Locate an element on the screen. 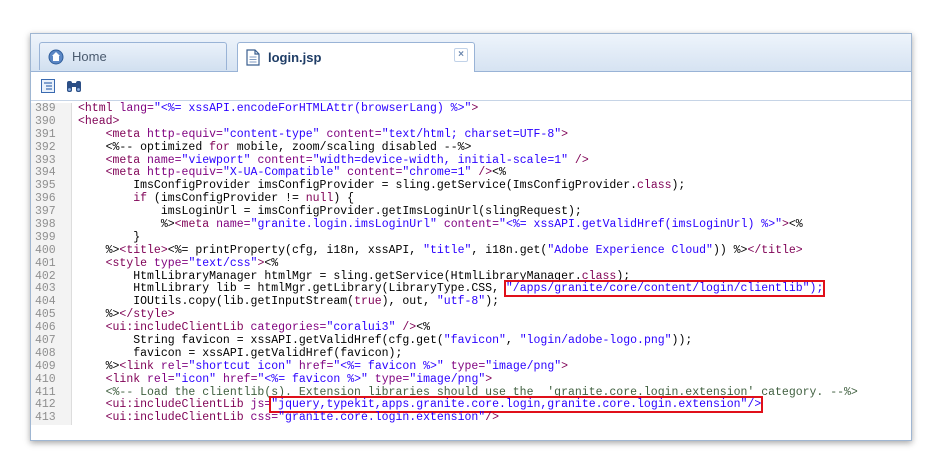 Image resolution: width=943 pixels, height=472 pixels. code-token: "image/png" is located at coordinates (447, 379).